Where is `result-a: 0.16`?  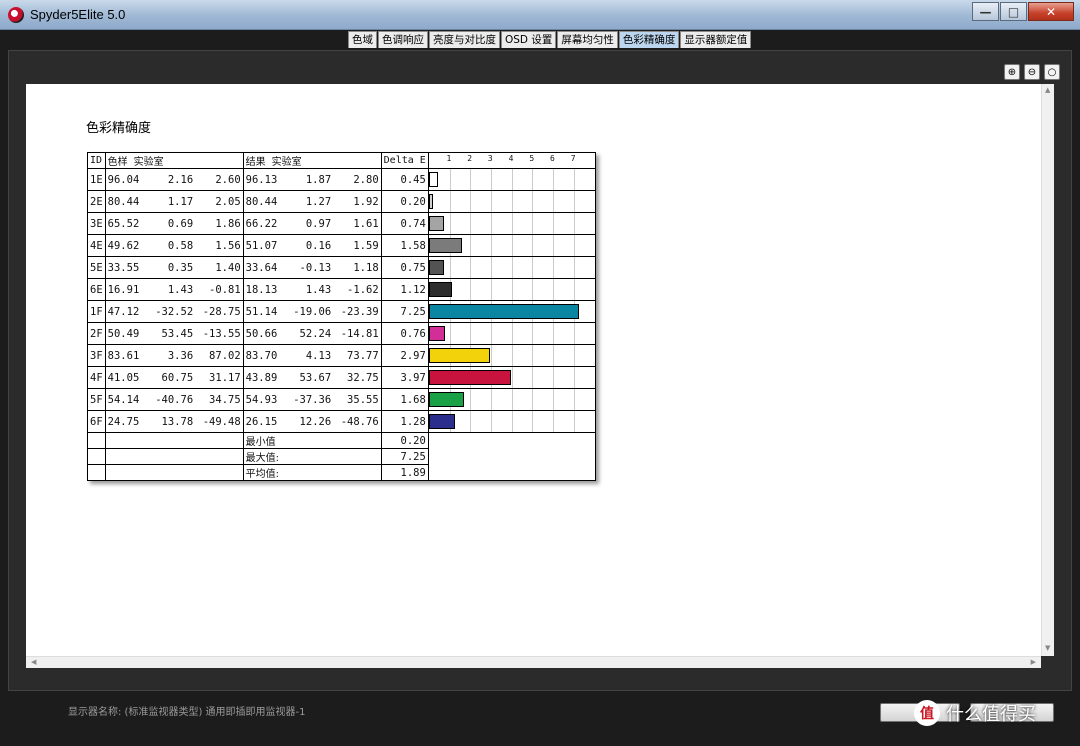 result-a: 0.16 is located at coordinates (318, 245).